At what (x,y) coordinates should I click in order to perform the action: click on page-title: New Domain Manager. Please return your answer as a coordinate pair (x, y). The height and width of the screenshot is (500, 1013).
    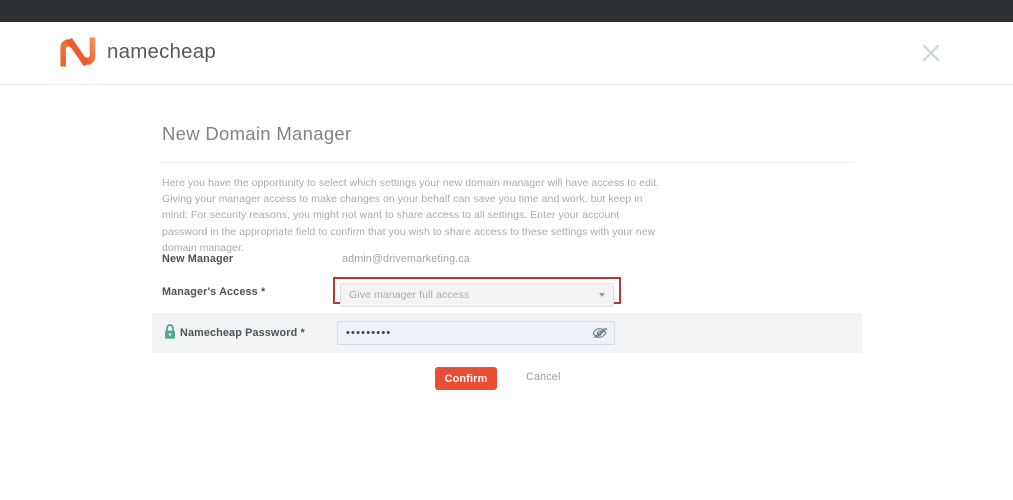
    Looking at the image, I should click on (257, 133).